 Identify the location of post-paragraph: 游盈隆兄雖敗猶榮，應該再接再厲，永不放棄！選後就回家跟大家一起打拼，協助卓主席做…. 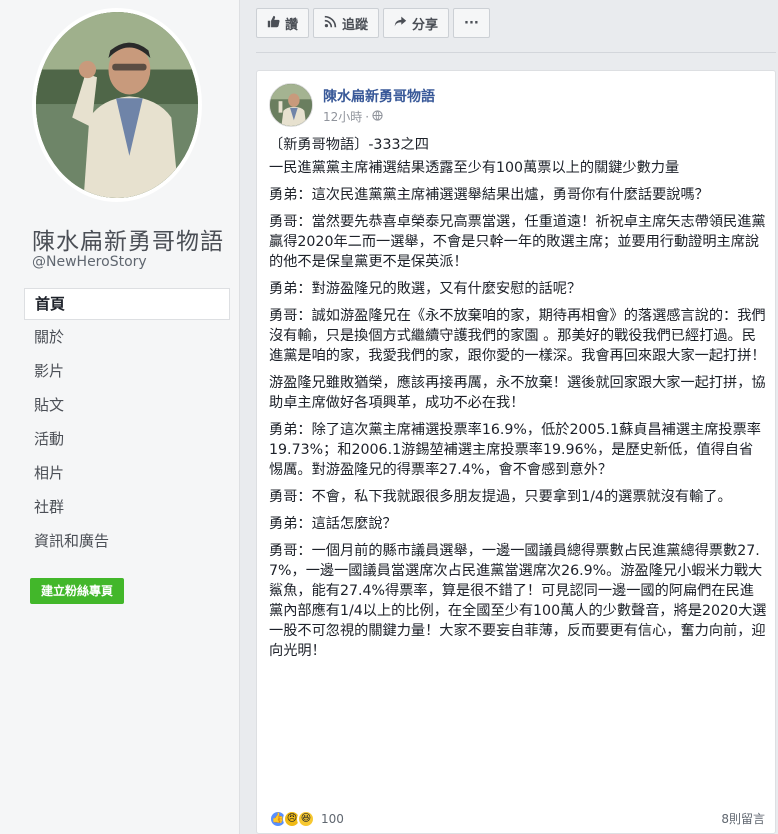
(517, 393).